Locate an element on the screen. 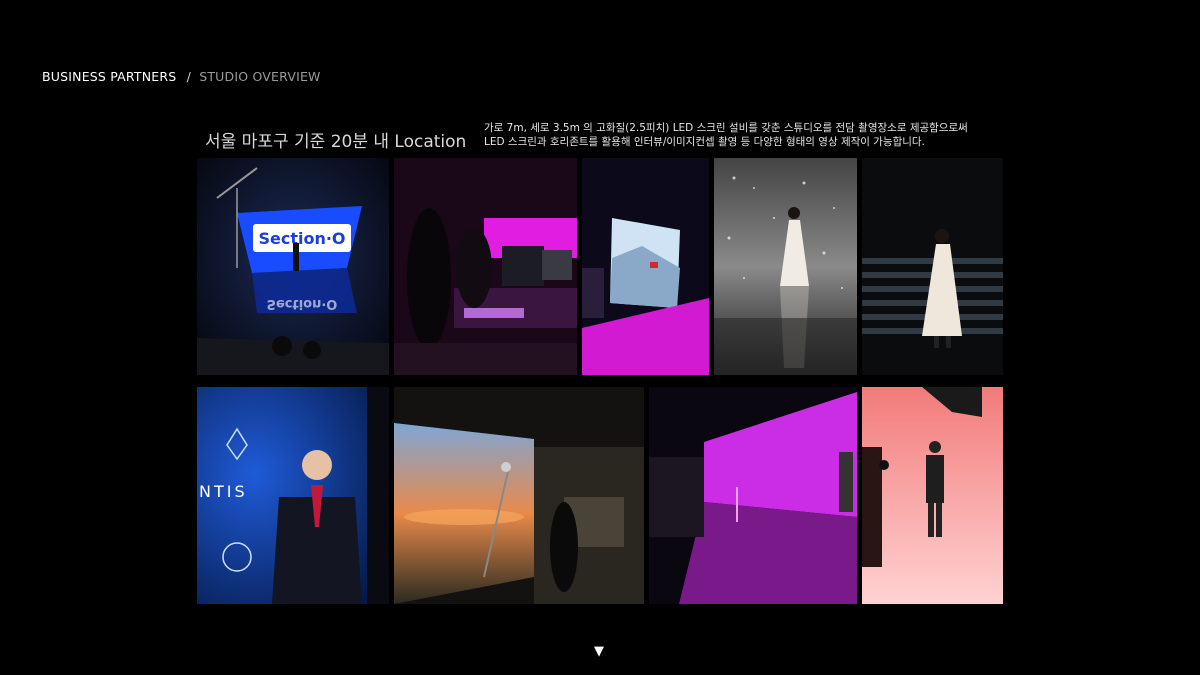  photo-control-room is located at coordinates (485, 266).